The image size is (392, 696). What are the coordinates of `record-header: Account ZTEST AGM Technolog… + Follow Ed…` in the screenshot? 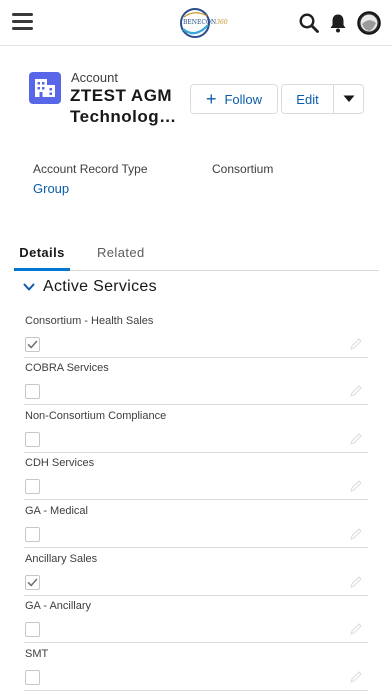 It's located at (196, 101).